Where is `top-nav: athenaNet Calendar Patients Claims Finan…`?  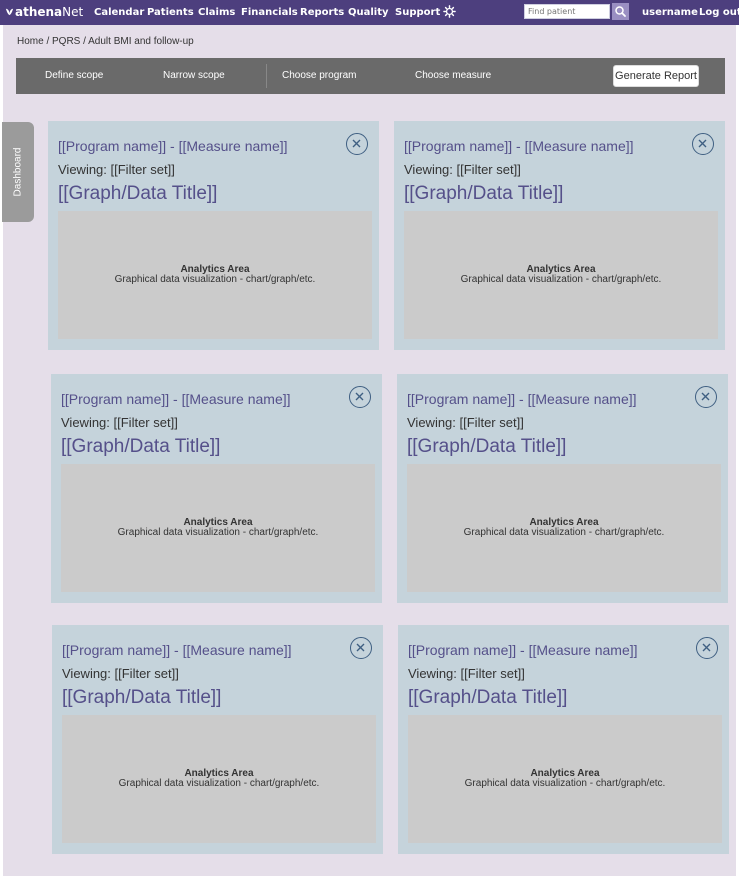
top-nav: athenaNet Calendar Patients Claims Finan… is located at coordinates (369, 12).